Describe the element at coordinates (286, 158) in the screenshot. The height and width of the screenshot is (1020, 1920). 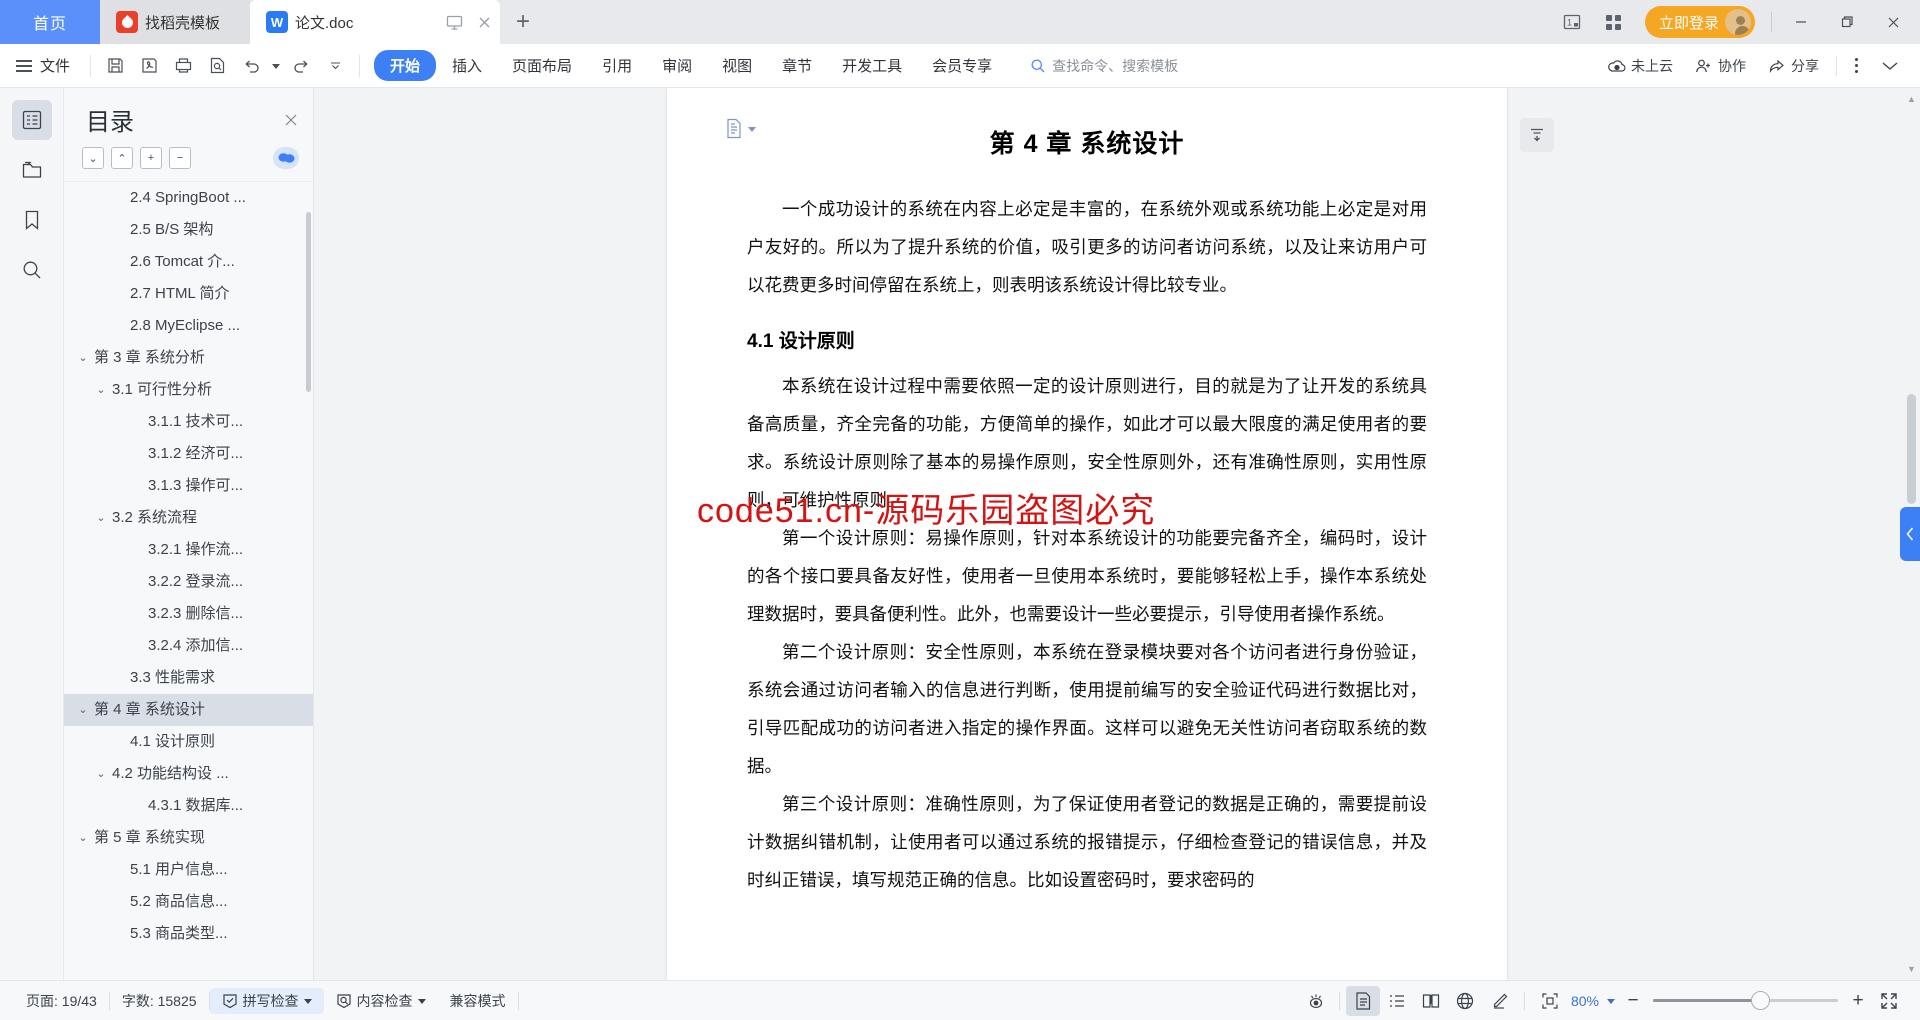
I see `comment-icon` at that location.